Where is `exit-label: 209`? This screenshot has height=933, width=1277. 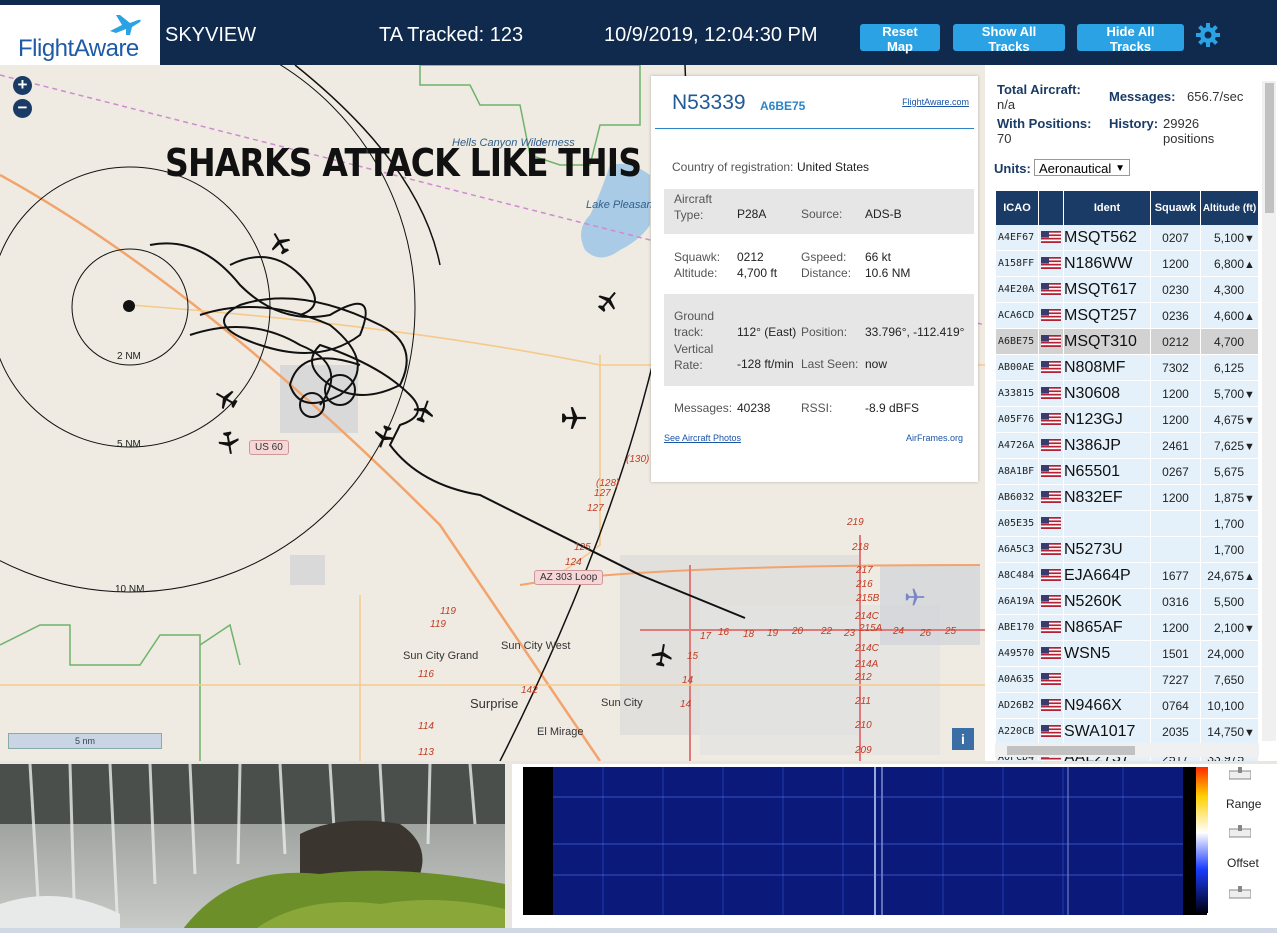
exit-label: 209 is located at coordinates (863, 750).